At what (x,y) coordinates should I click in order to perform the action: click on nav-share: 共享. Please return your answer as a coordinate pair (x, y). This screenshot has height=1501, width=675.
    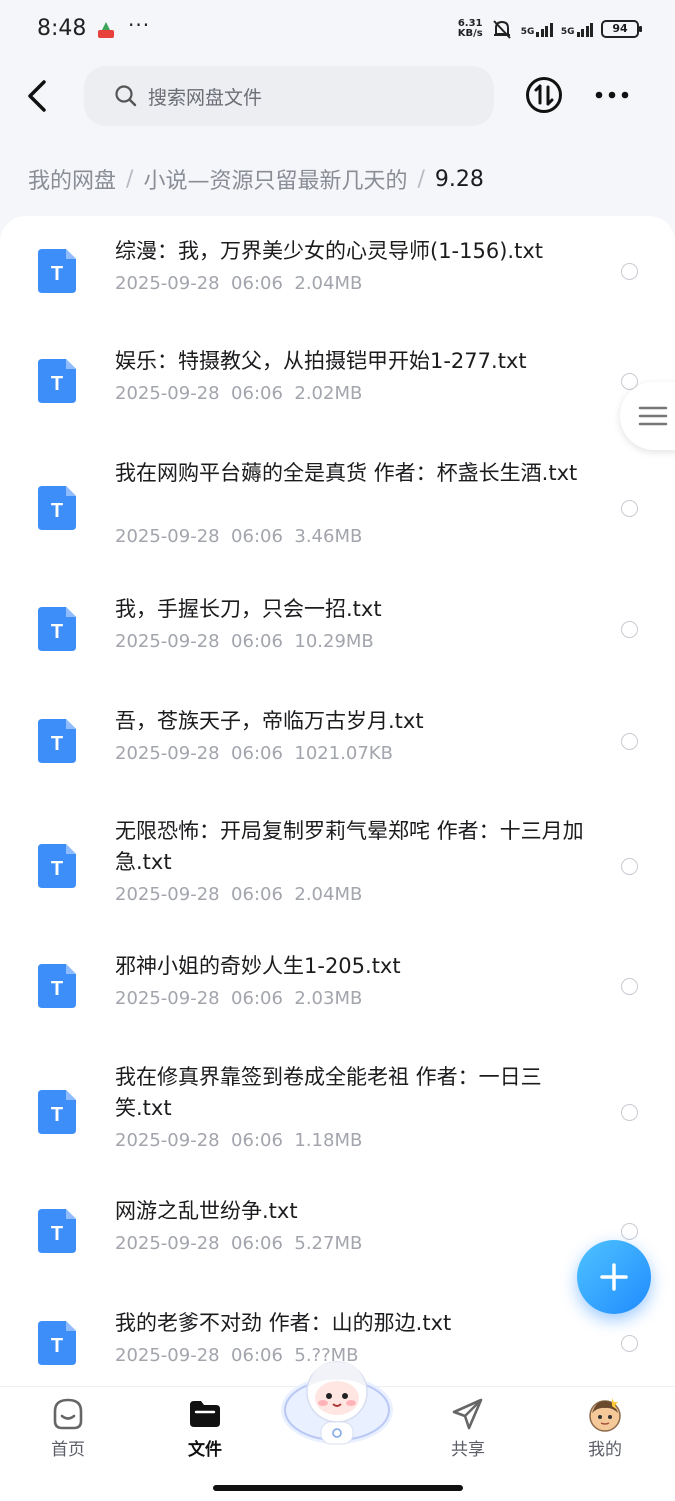
    Looking at the image, I should click on (468, 1427).